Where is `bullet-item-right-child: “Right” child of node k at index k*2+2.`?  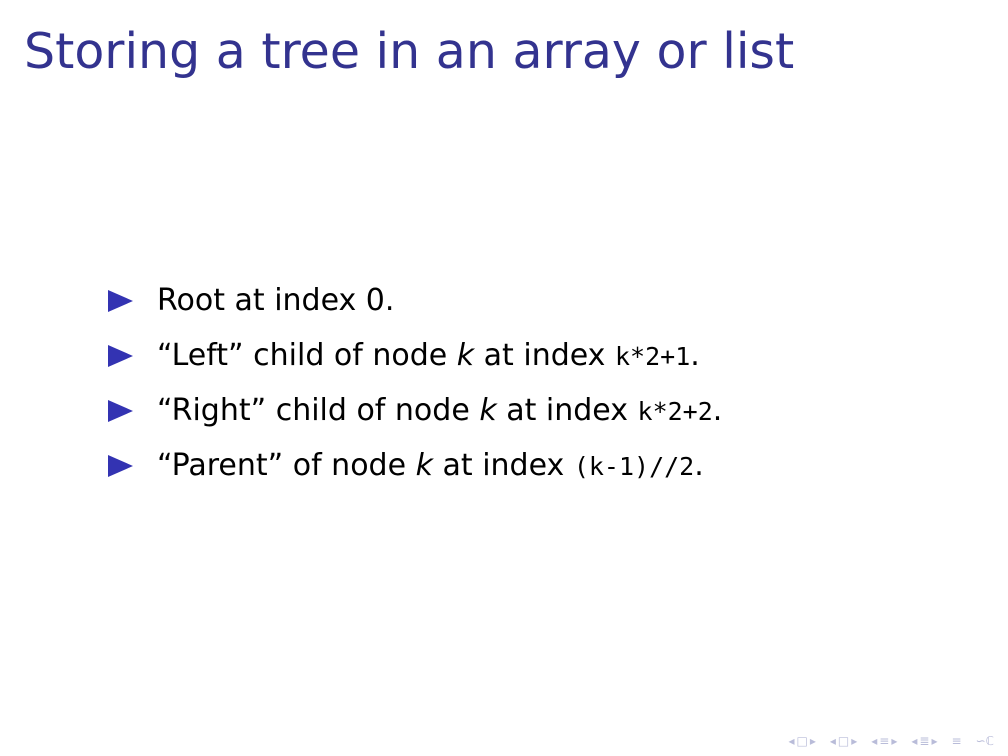
bullet-item-right-child: “Right” child of node k at index k*2+2. is located at coordinates (415, 410).